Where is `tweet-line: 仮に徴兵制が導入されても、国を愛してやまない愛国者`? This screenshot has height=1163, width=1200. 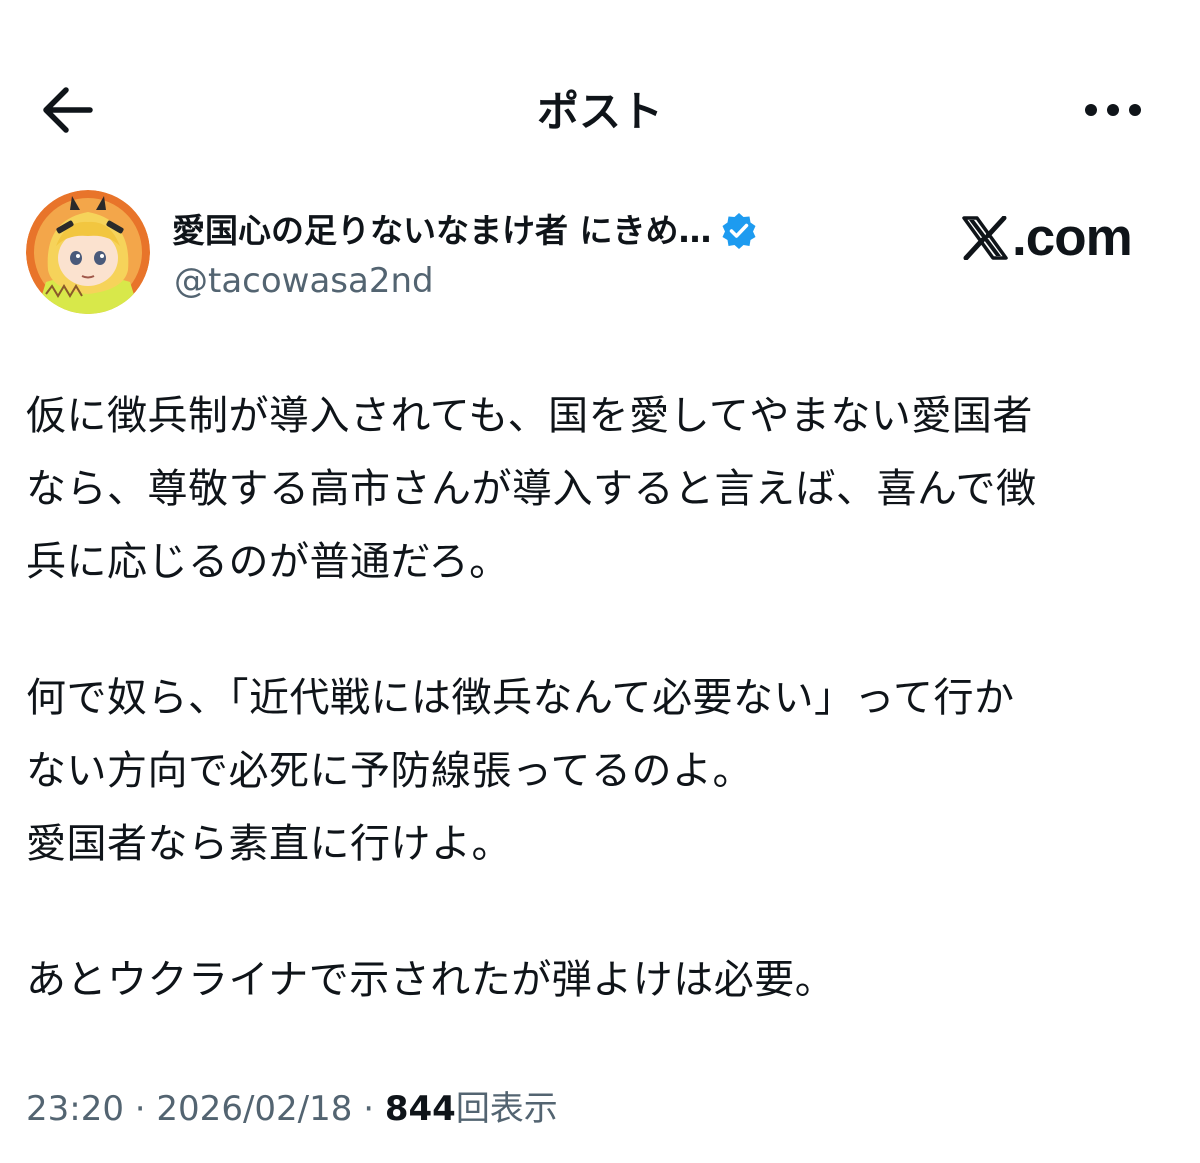
tweet-line: 仮に徴兵制が導入されても、国を愛してやまない愛国者 is located at coordinates (529, 416).